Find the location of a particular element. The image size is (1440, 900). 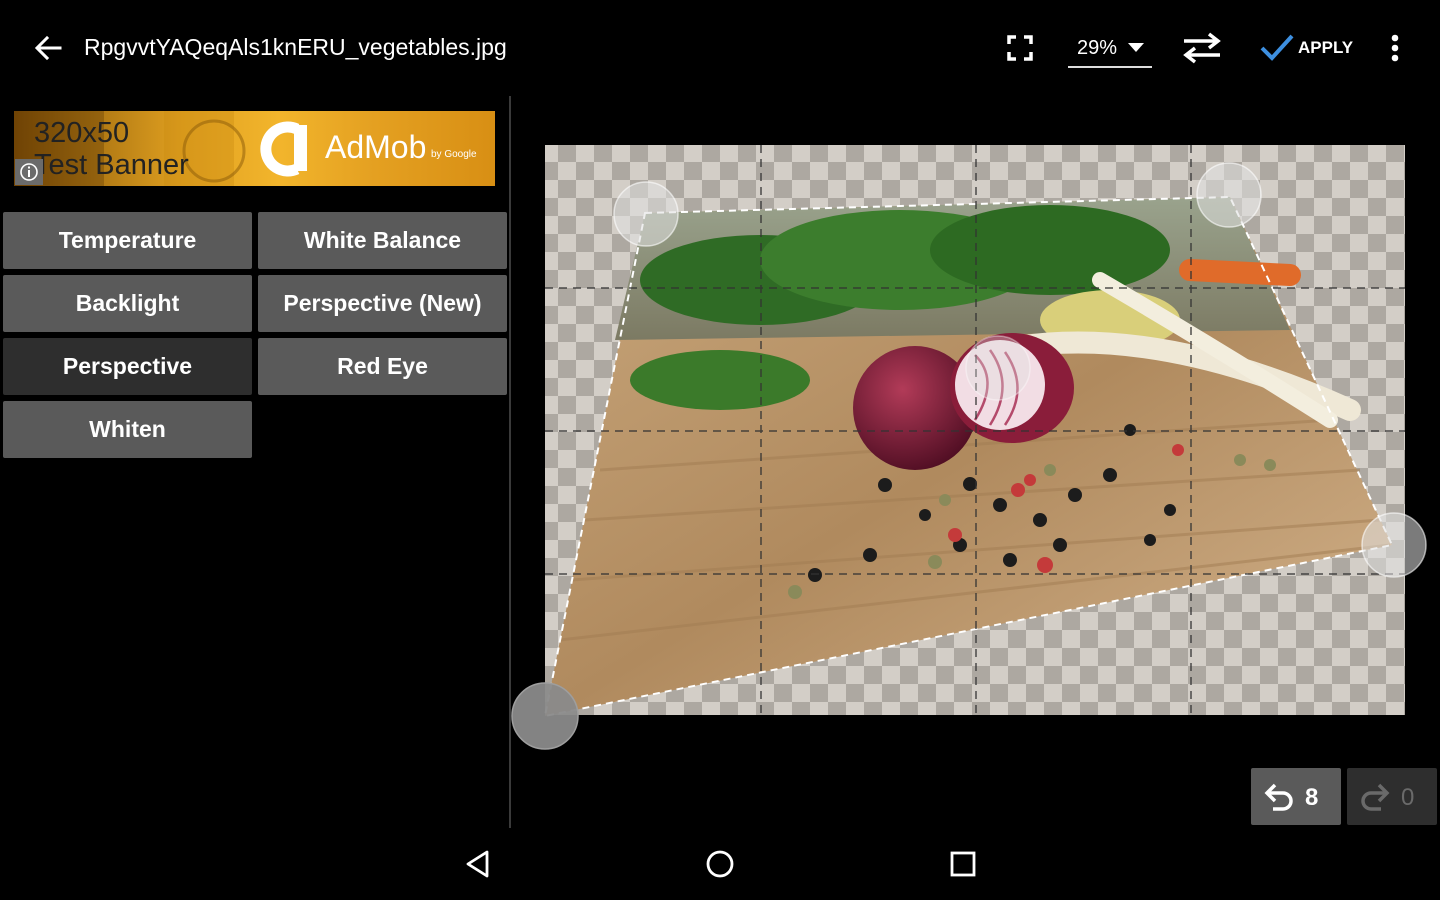

undo-count: 8 is located at coordinates (1312, 797).